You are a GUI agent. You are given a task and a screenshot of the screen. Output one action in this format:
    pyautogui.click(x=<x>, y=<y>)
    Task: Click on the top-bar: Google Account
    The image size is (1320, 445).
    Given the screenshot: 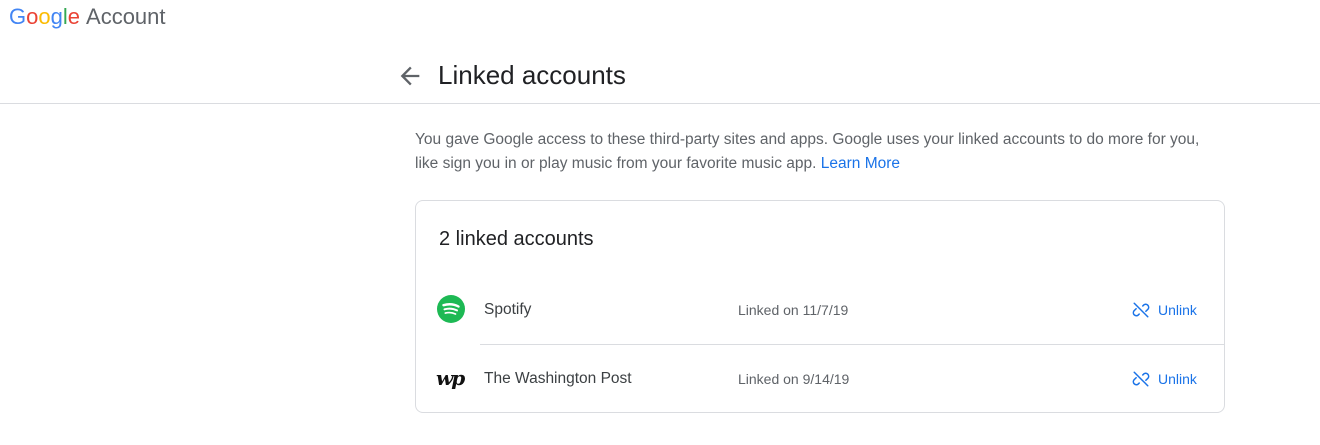 What is the action you would take?
    pyautogui.click(x=660, y=18)
    